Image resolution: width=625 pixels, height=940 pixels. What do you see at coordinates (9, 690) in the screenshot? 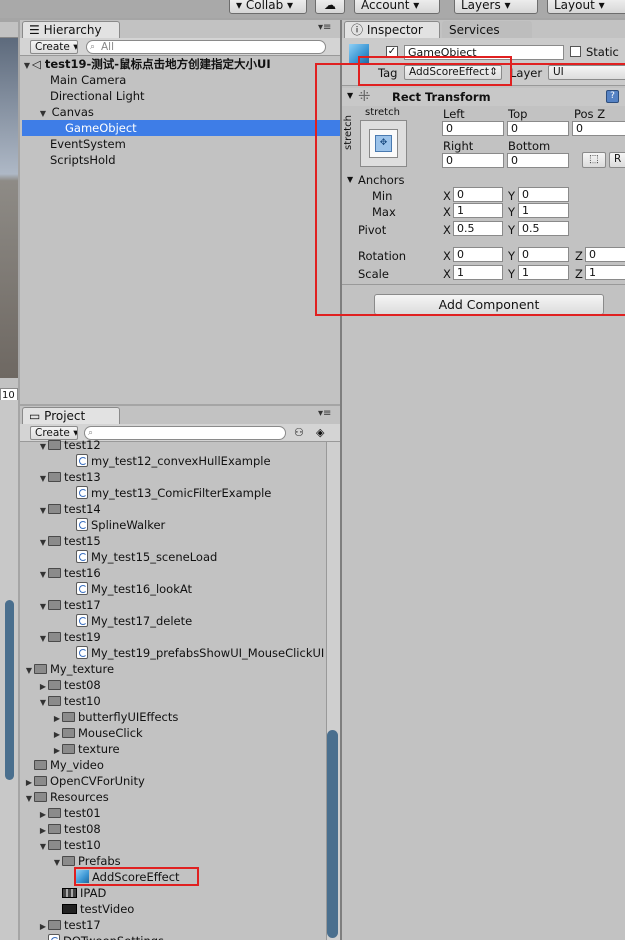
I see `side-scrollbar-thumb` at bounding box center [9, 690].